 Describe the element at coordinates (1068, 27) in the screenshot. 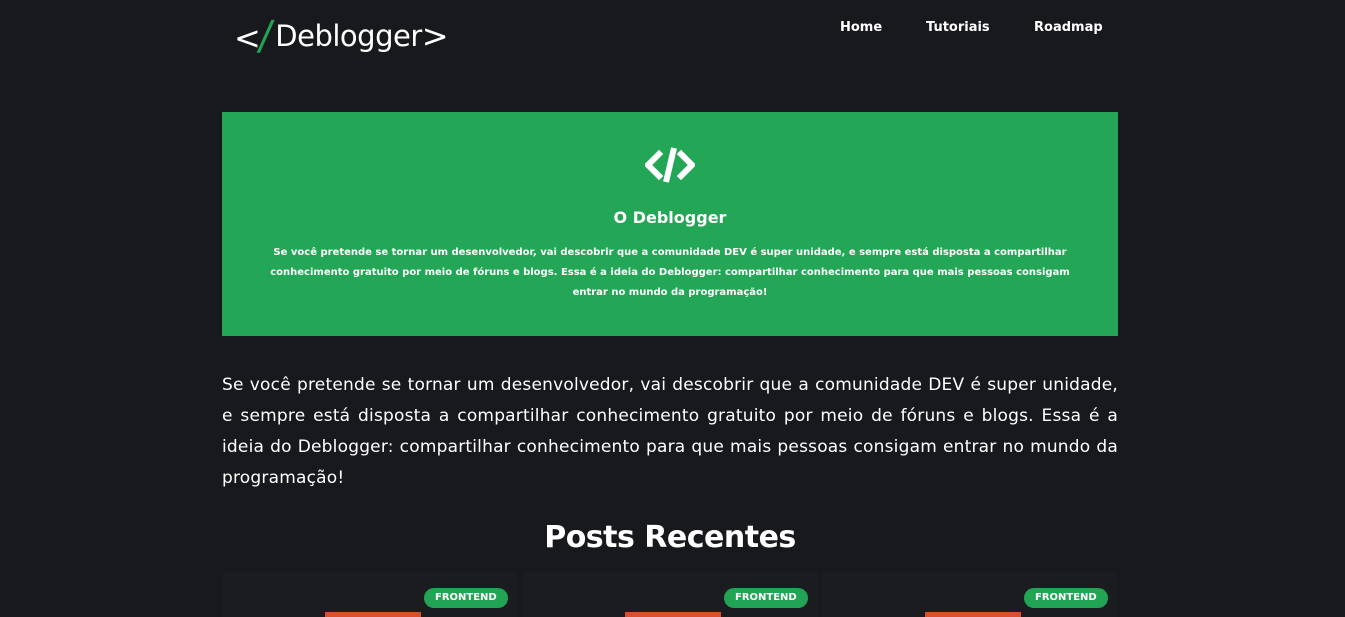

I see `nav-link-roadmap: Roadmap` at that location.